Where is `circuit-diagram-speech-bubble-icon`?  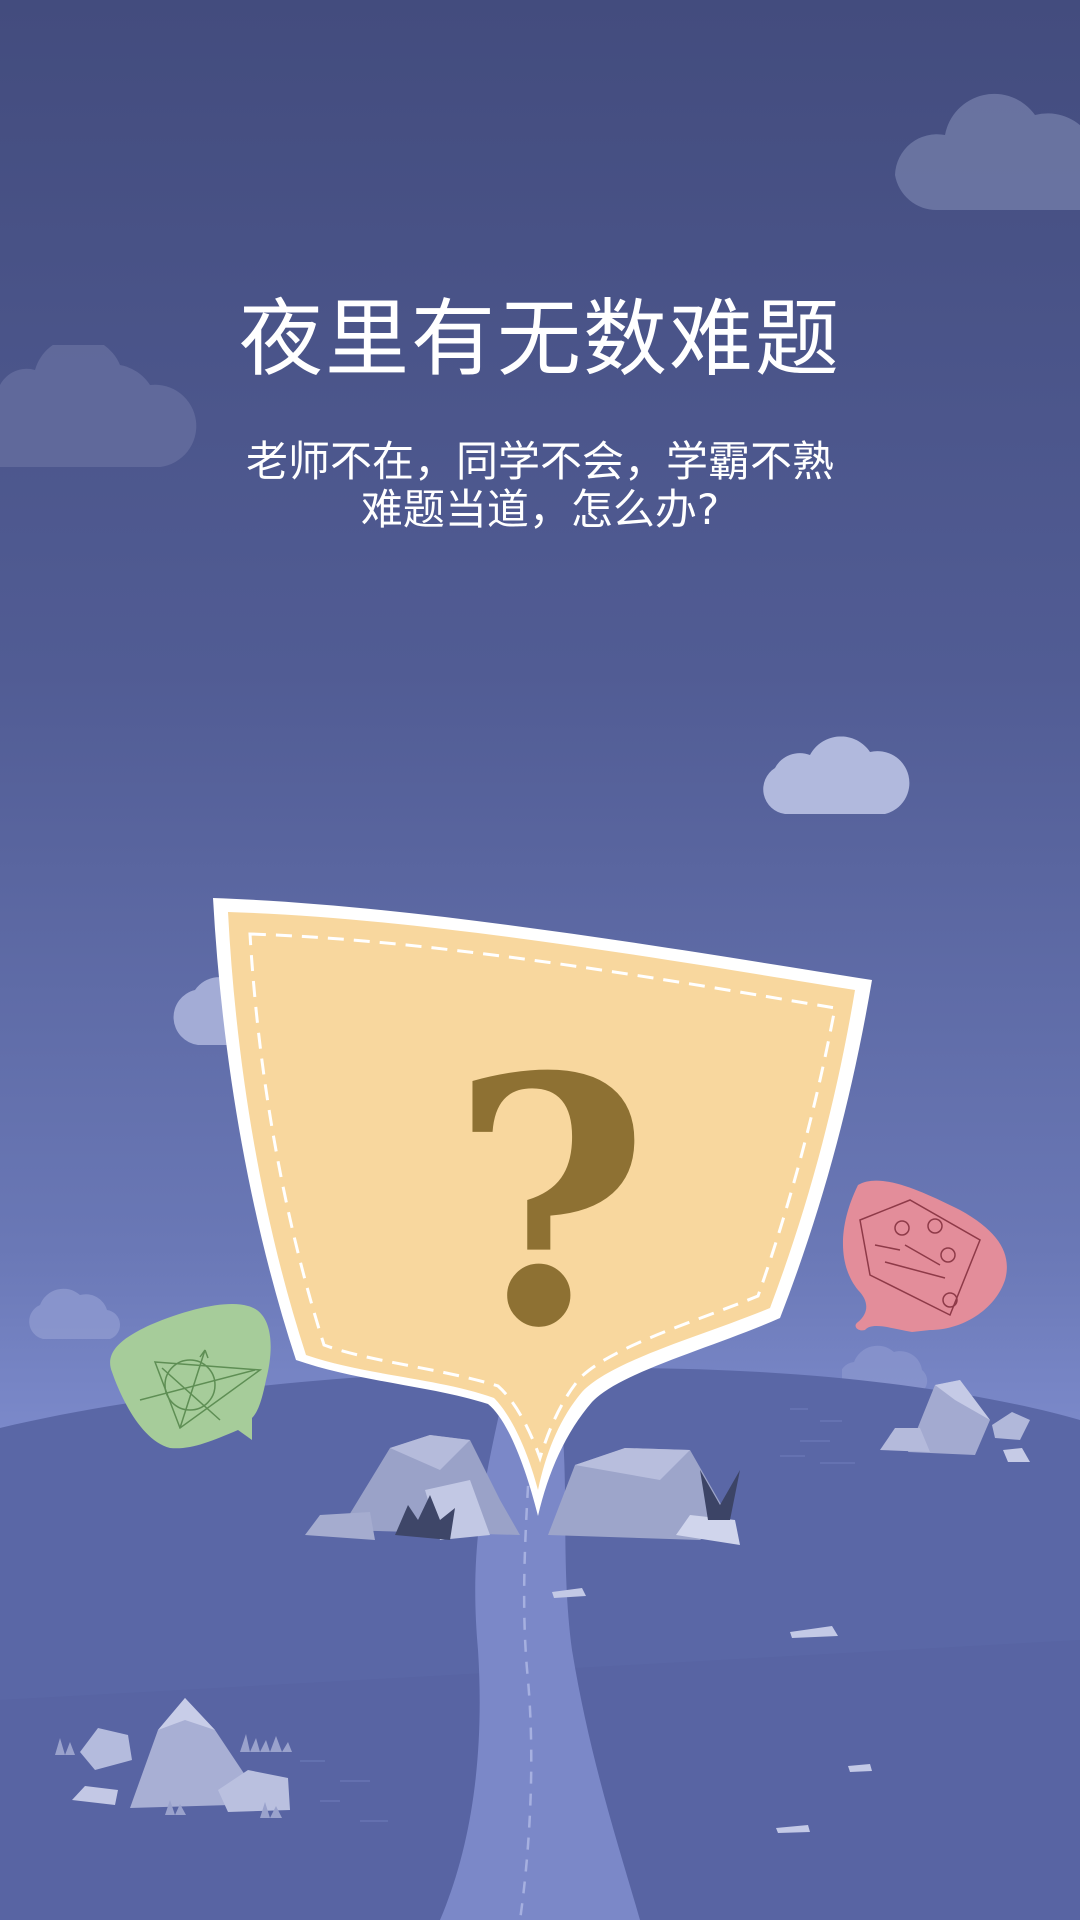 circuit-diagram-speech-bubble-icon is located at coordinates (924, 1256).